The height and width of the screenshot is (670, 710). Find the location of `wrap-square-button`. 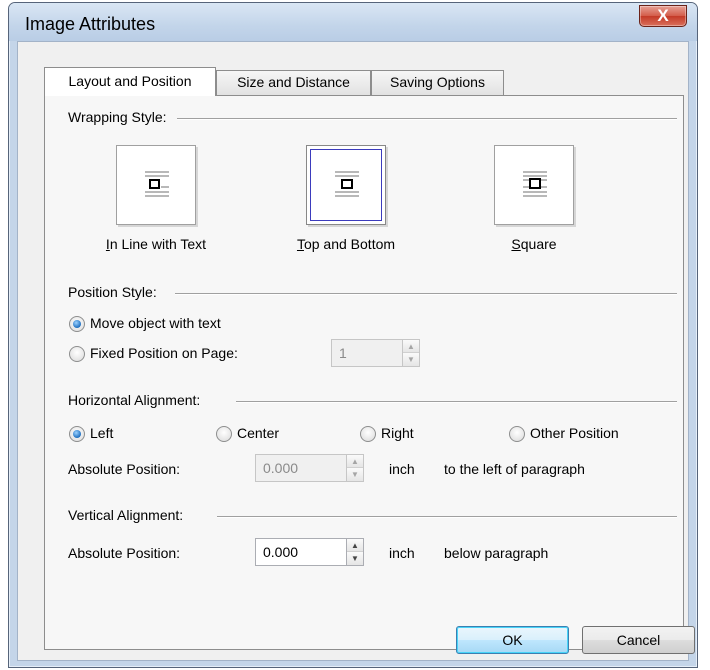

wrap-square-button is located at coordinates (534, 185).